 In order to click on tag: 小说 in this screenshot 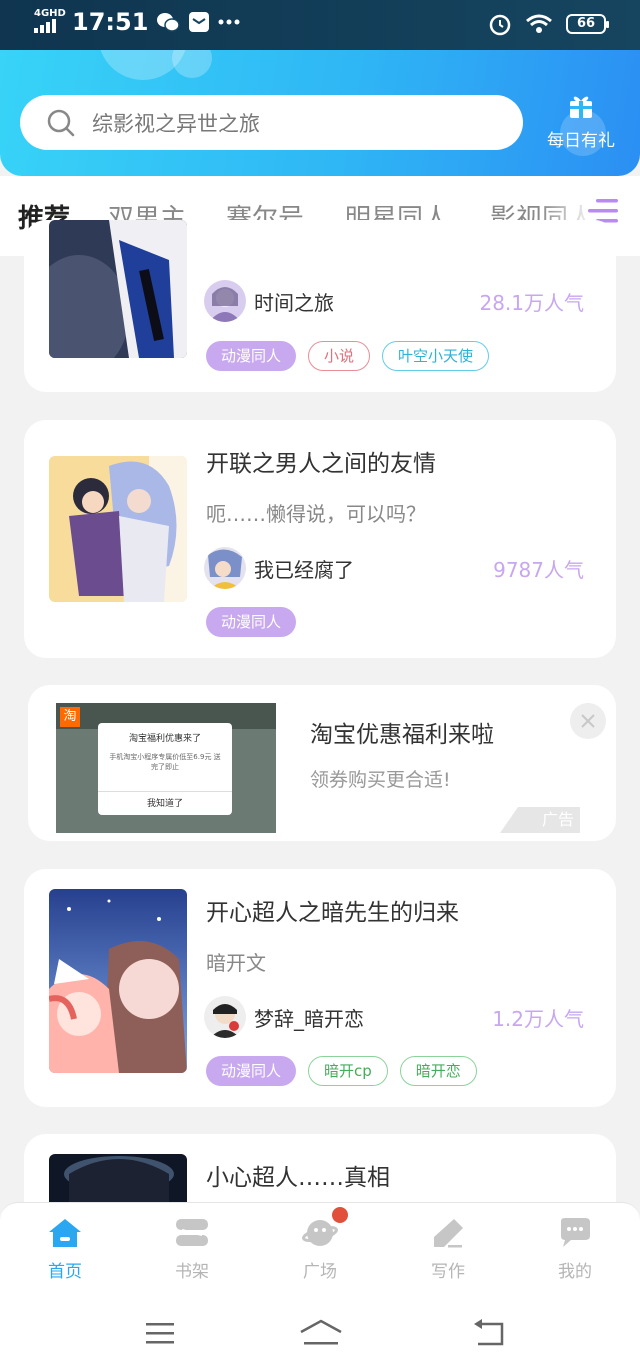, I will do `click(339, 356)`.